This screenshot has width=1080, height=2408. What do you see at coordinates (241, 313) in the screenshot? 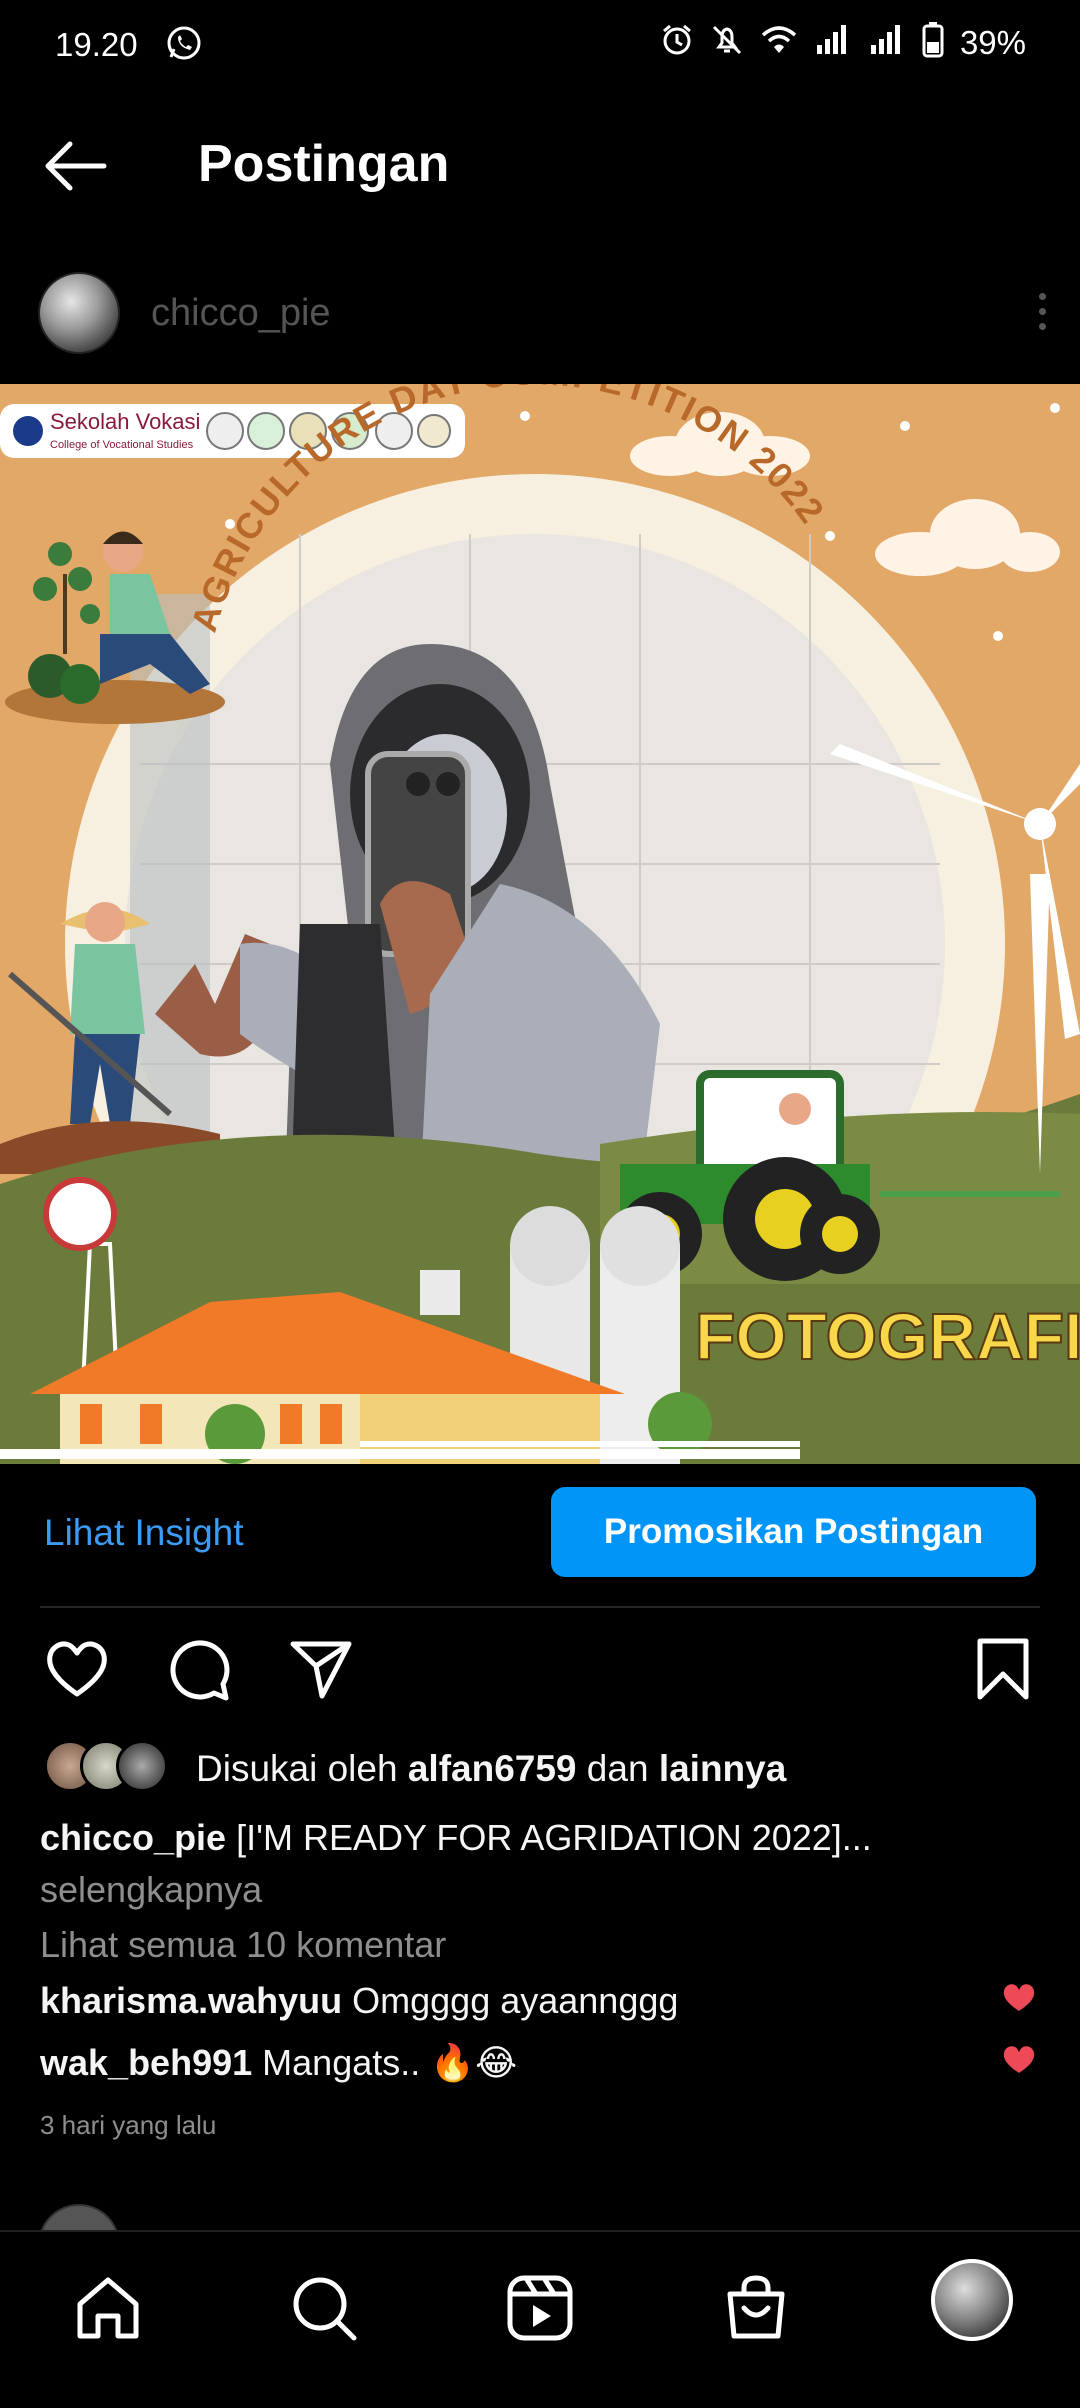
I see `post-username: chicco_pie` at bounding box center [241, 313].